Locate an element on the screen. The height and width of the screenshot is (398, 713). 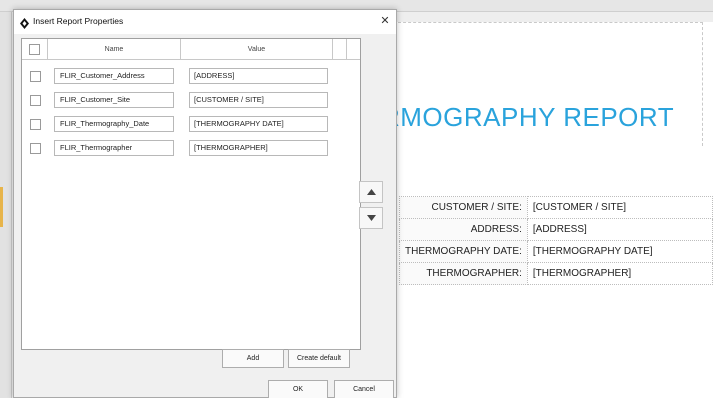
table-label: ADDRESS: is located at coordinates (463, 229).